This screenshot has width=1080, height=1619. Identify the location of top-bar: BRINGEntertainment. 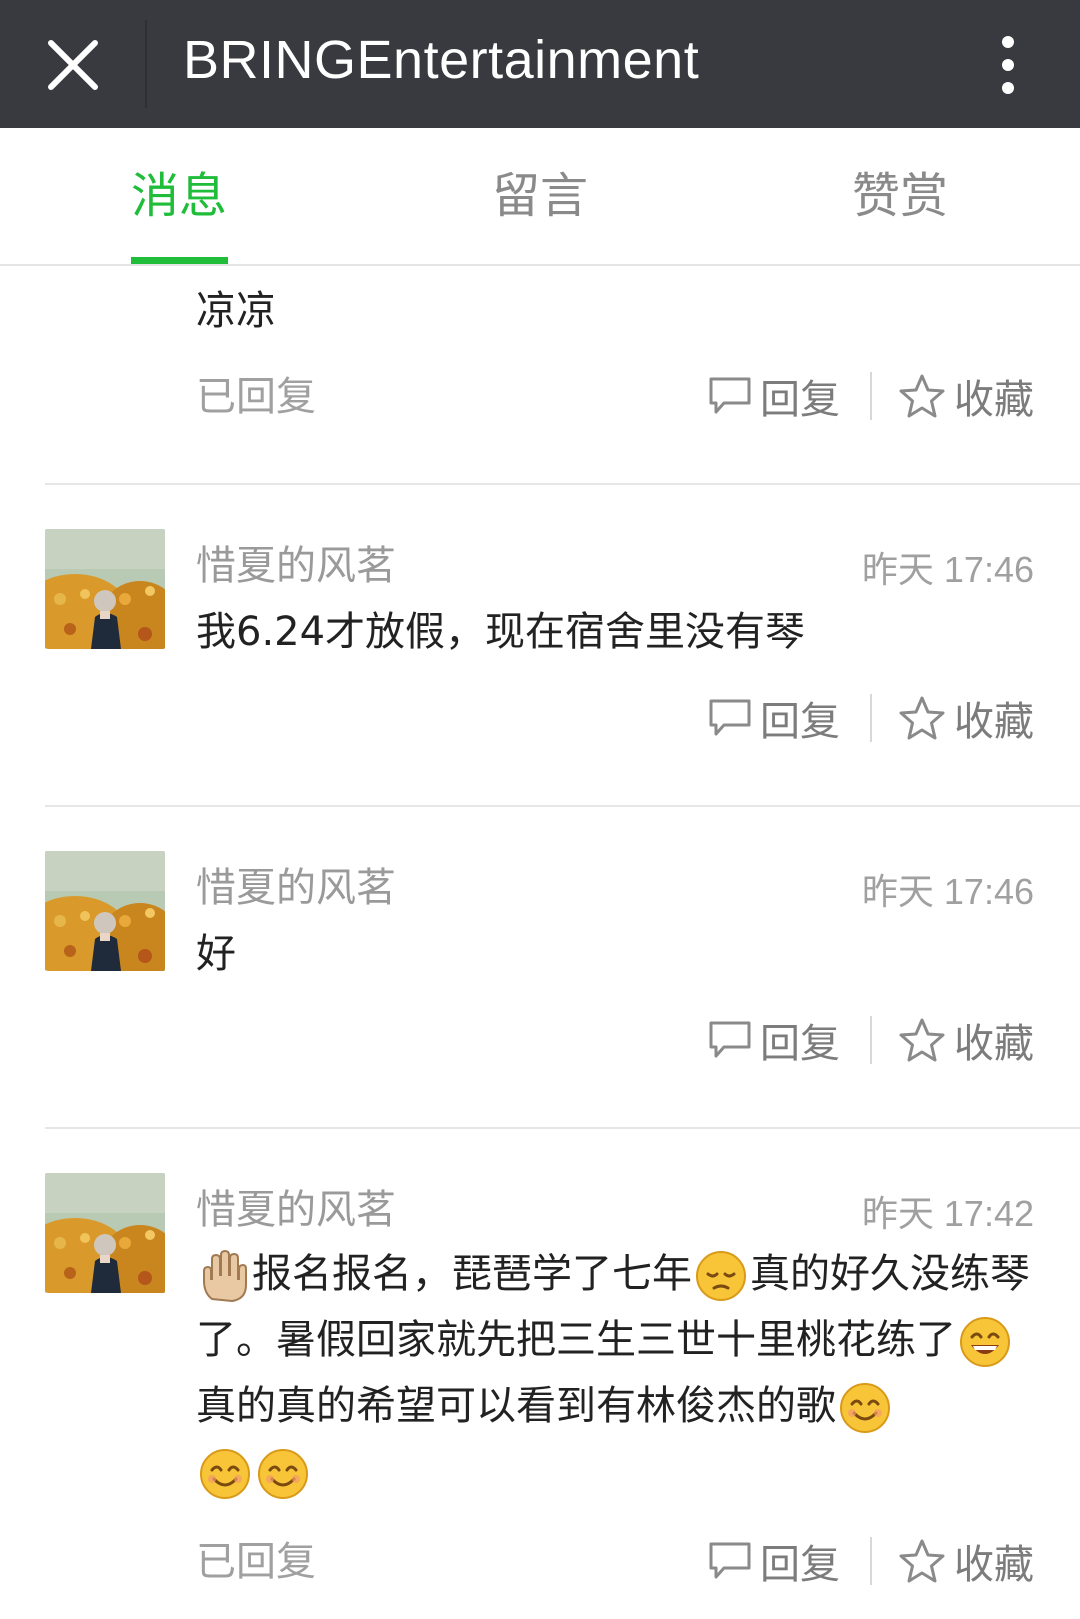
(540, 64).